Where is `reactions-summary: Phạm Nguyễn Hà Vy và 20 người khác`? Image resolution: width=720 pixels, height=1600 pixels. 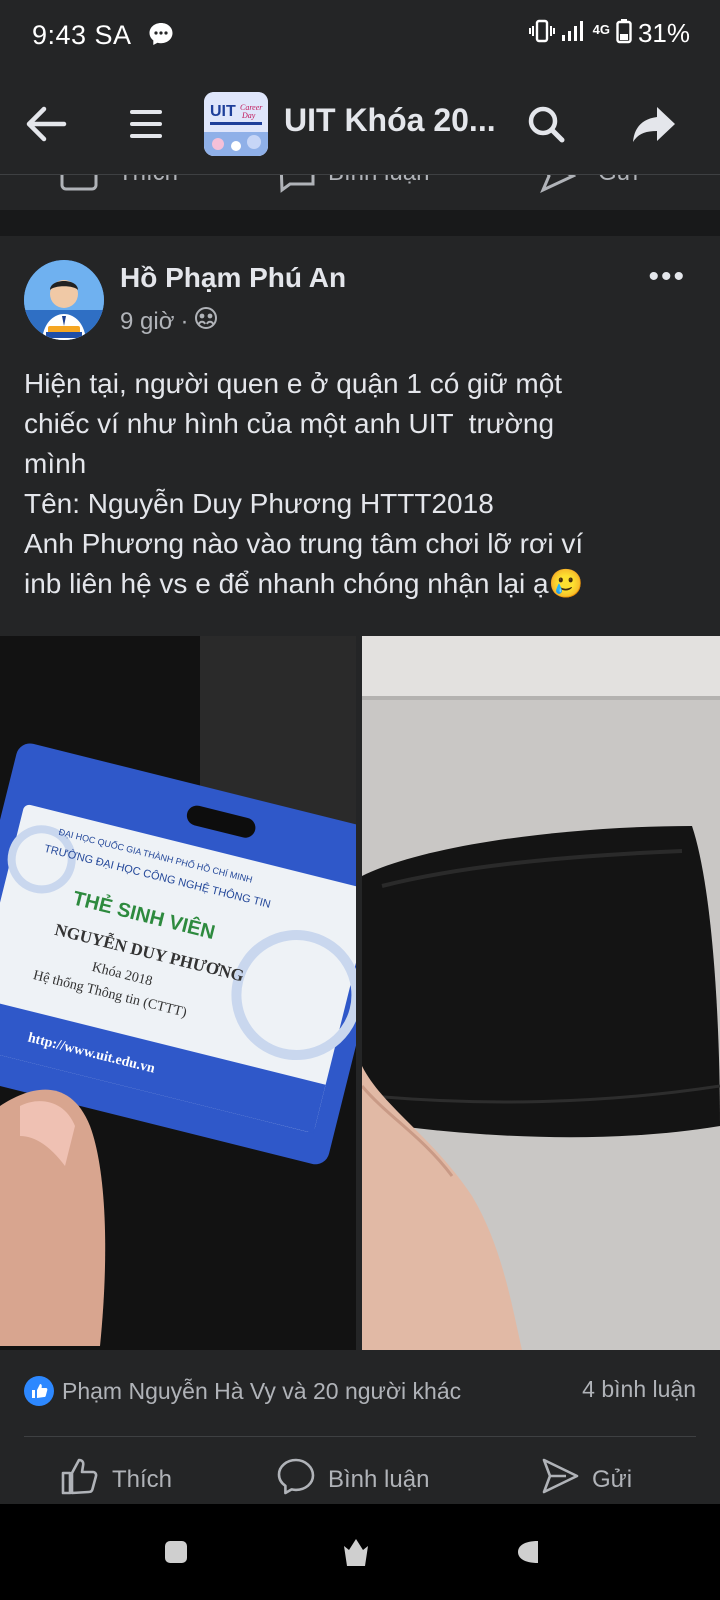
reactions-summary: Phạm Nguyễn Hà Vy và 20 người khác is located at coordinates (242, 1391).